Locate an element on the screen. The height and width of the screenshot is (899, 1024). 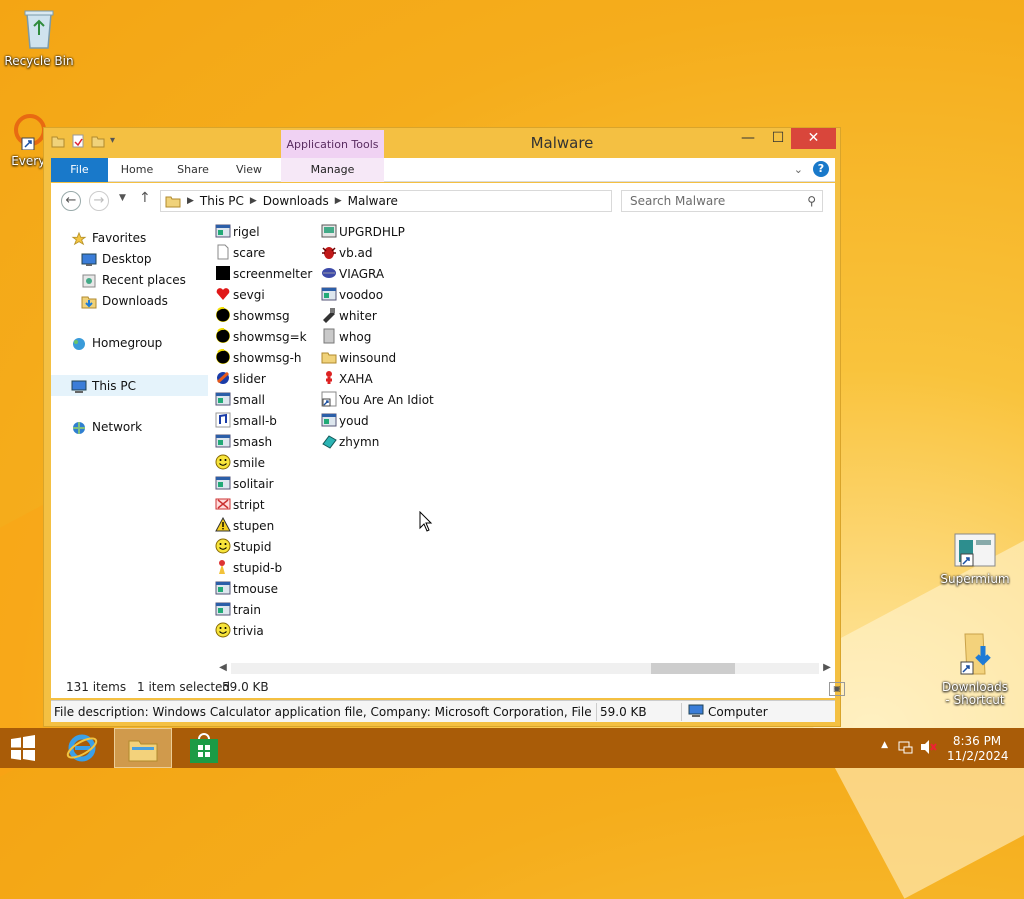
file-item: small-b is located at coordinates (246, 421).